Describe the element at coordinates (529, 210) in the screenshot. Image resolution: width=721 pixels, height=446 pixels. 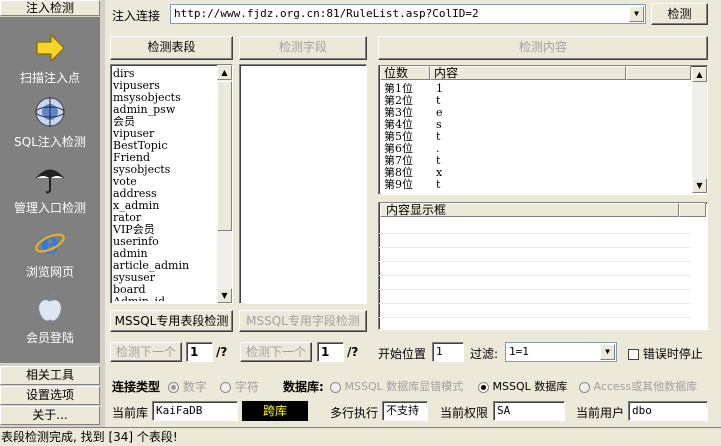
I see `display-box-header: 内容显示框` at that location.